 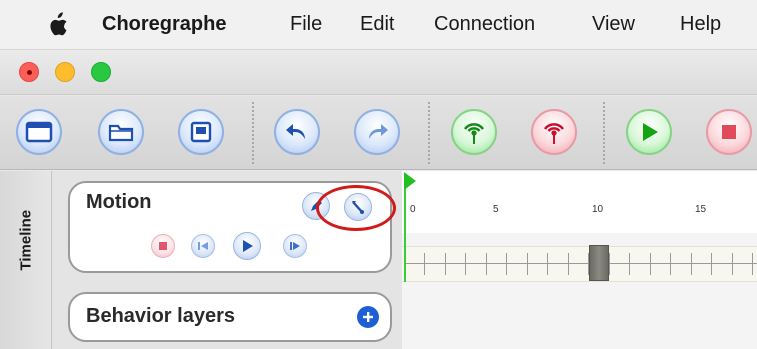 I want to click on add-behavior-layer-button, so click(x=368, y=317).